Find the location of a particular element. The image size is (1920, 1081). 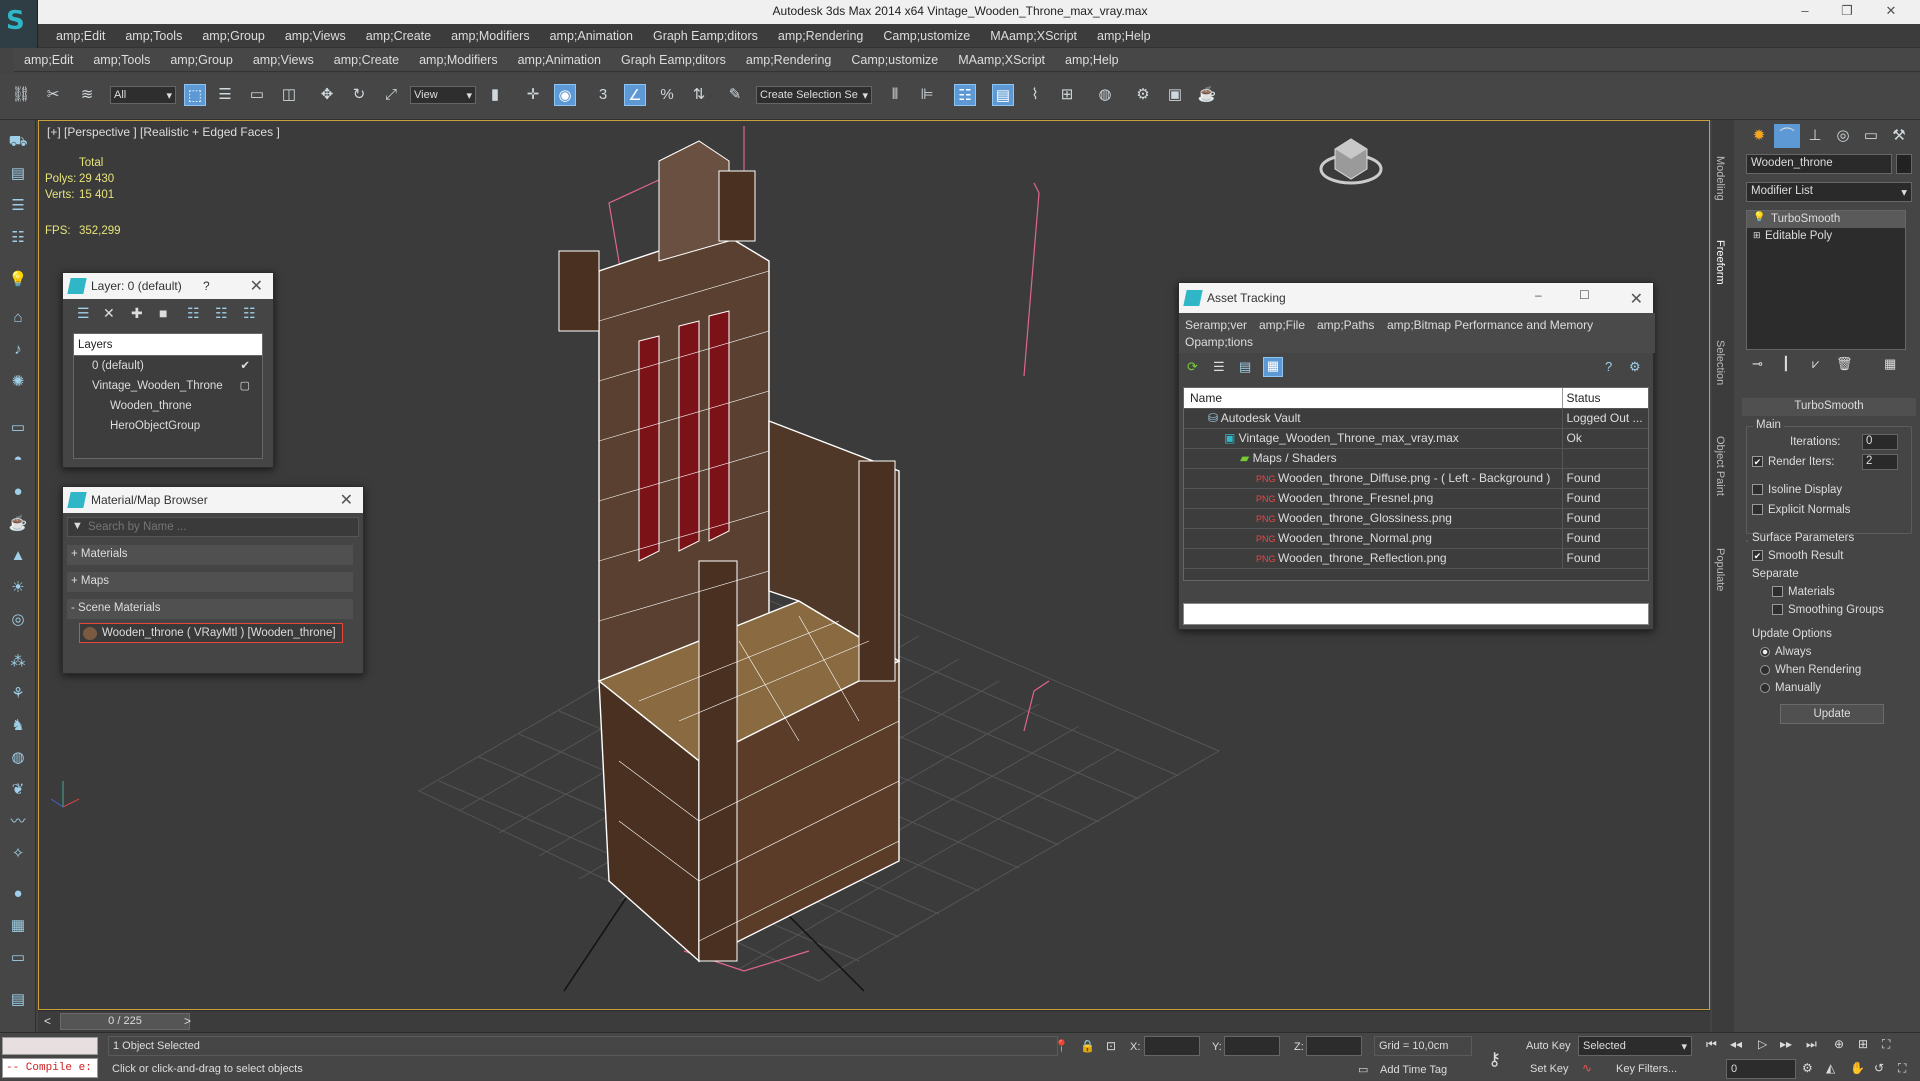

list-view-icon: ☰ is located at coordinates (1219, 367).